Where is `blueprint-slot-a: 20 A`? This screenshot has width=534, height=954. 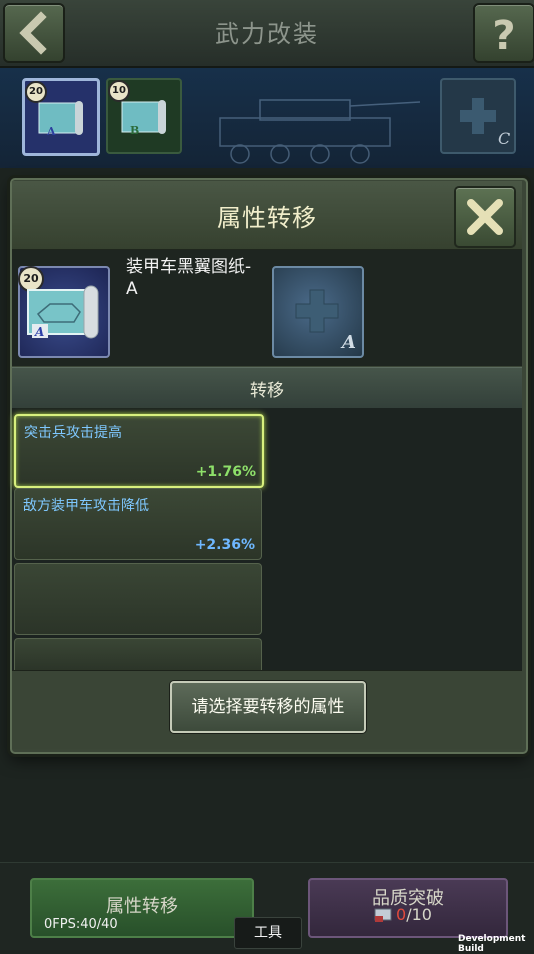
blueprint-slot-a: 20 A is located at coordinates (61, 117).